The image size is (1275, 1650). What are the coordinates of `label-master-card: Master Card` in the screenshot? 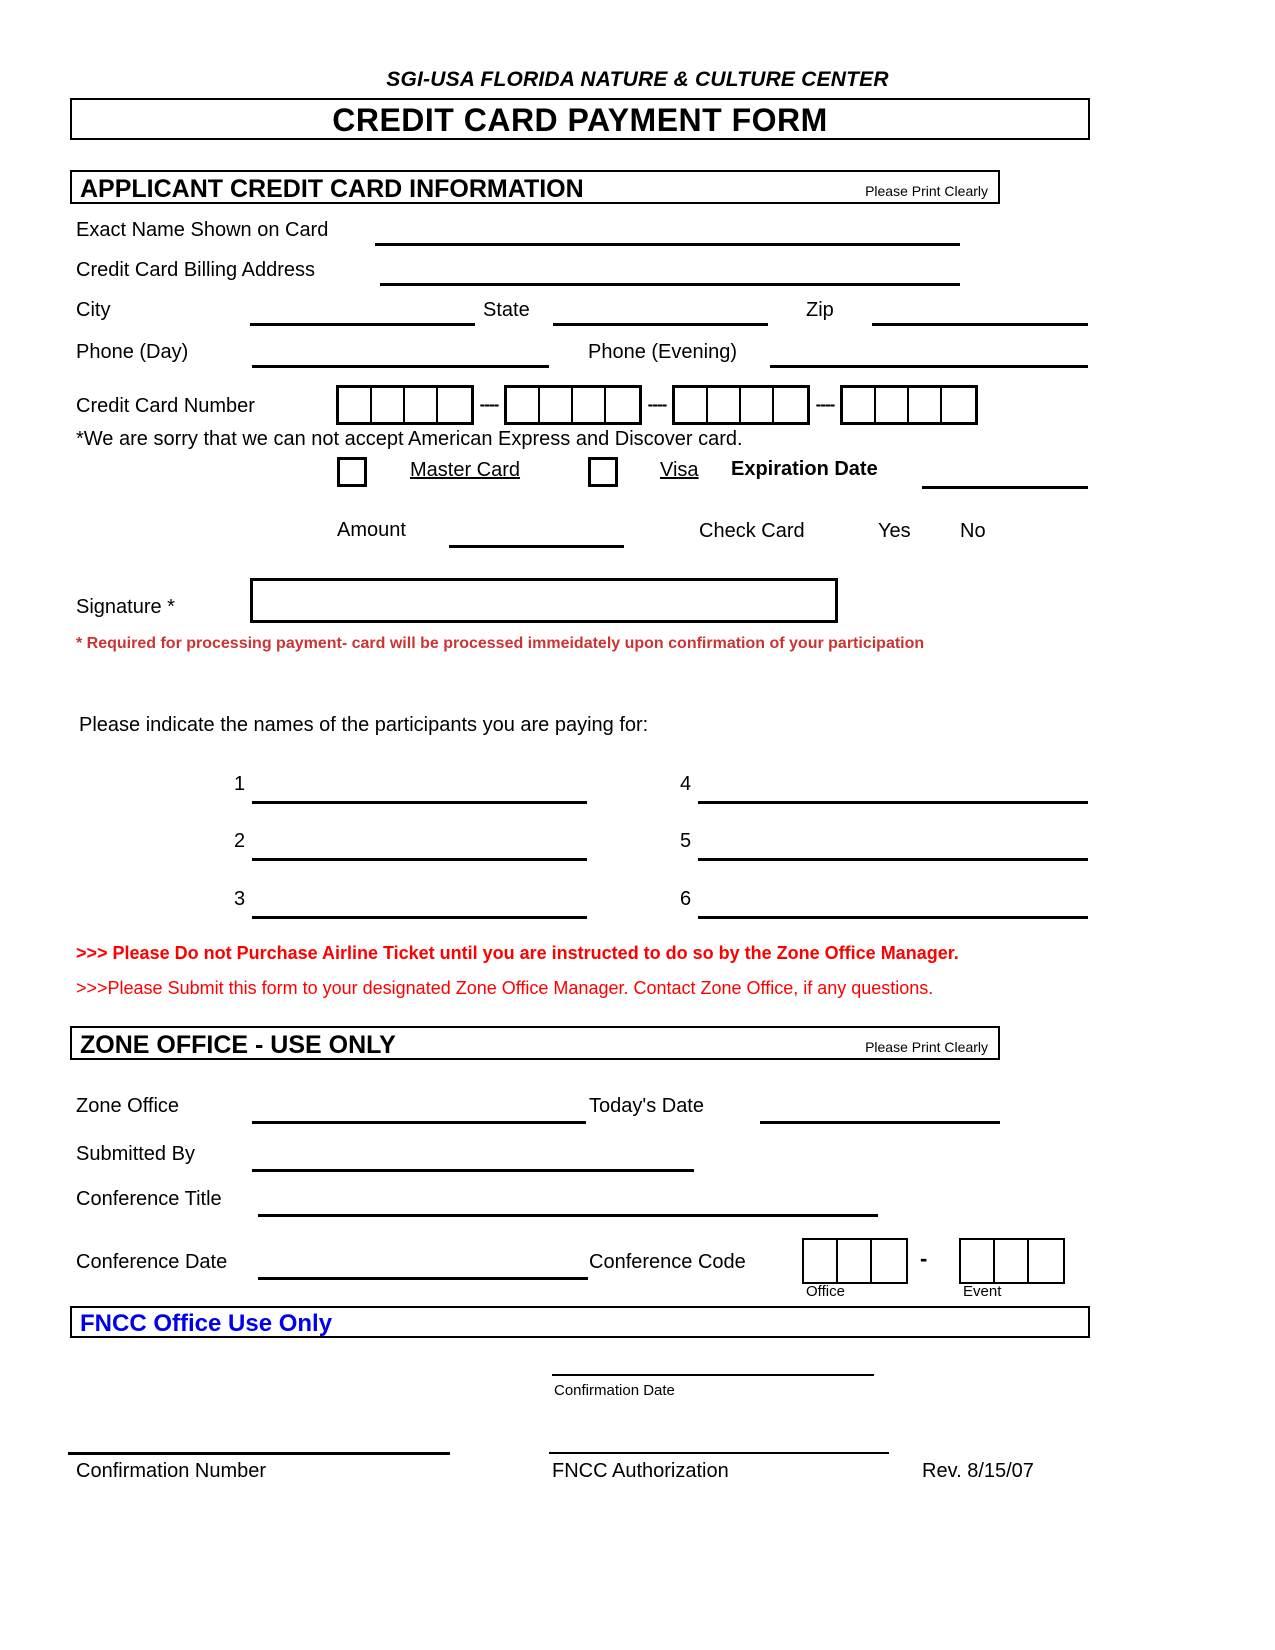 It's located at (465, 470).